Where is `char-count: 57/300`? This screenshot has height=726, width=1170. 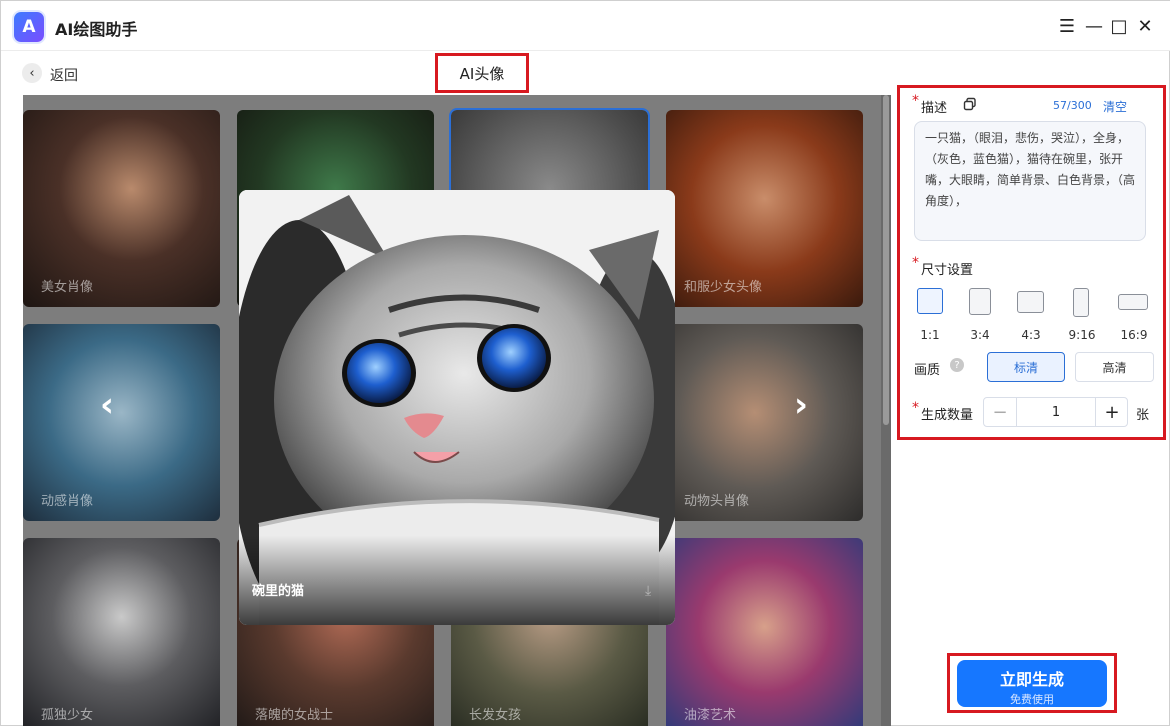
char-count: 57/300 is located at coordinates (1072, 105).